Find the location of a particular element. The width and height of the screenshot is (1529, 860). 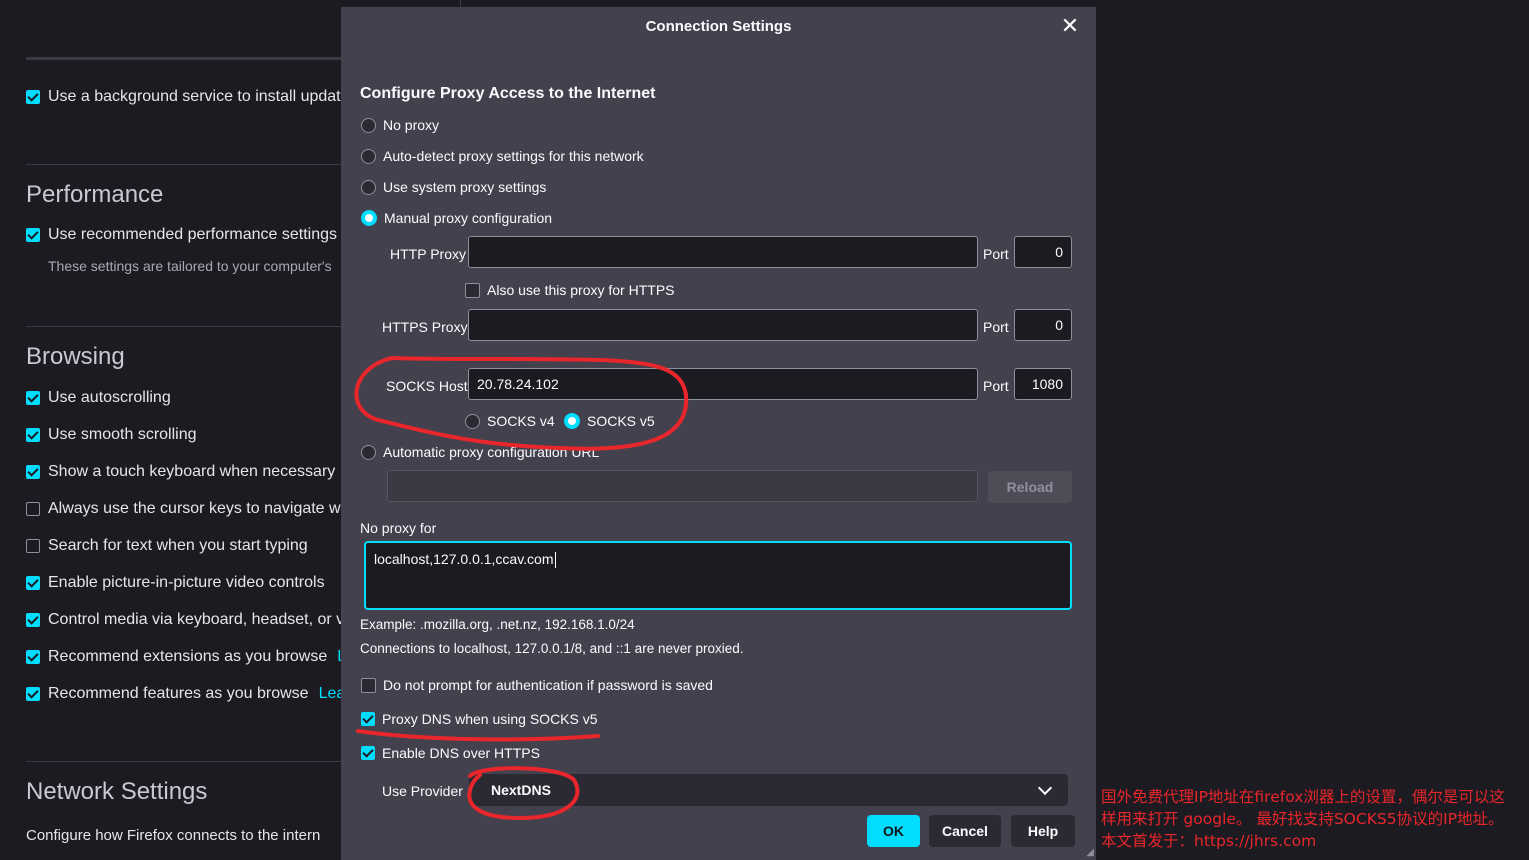

radio-system-proxy: Use system proxy settings is located at coordinates (453, 187).